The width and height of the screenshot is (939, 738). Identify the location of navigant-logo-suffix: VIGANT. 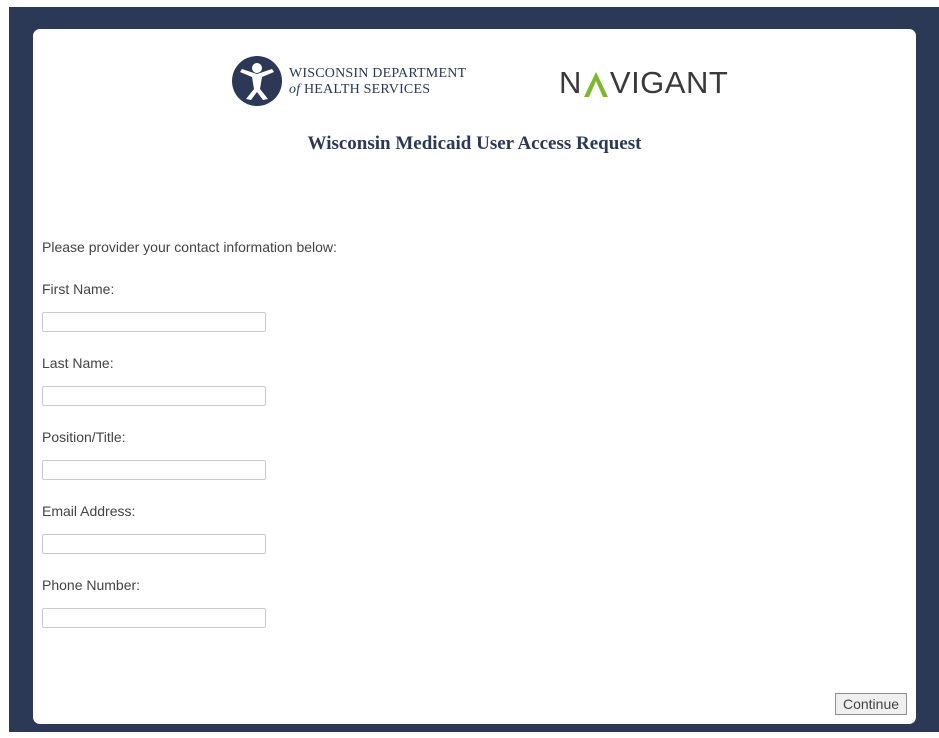
(669, 82).